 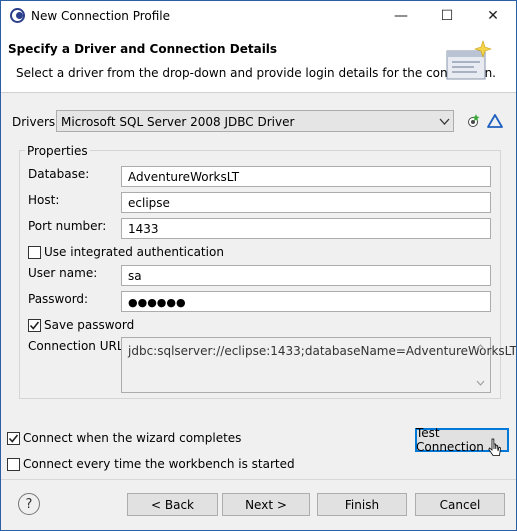 What do you see at coordinates (59, 174) in the screenshot?
I see `database-label: Database:` at bounding box center [59, 174].